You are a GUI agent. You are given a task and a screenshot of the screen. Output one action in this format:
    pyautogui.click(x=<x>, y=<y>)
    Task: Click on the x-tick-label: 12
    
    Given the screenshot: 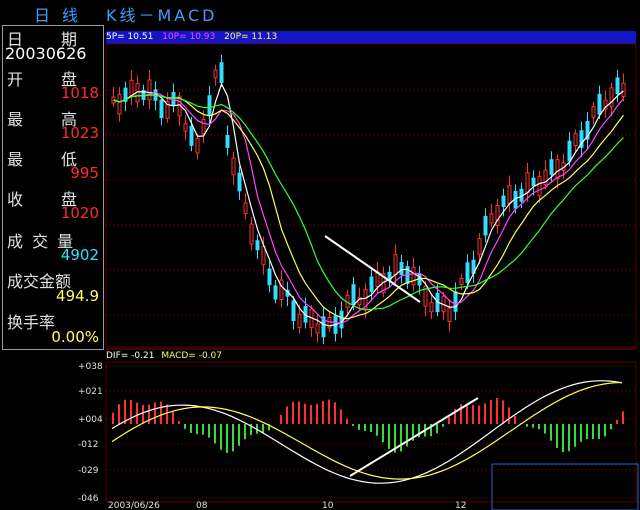 What is the action you would take?
    pyautogui.click(x=460, y=505)
    